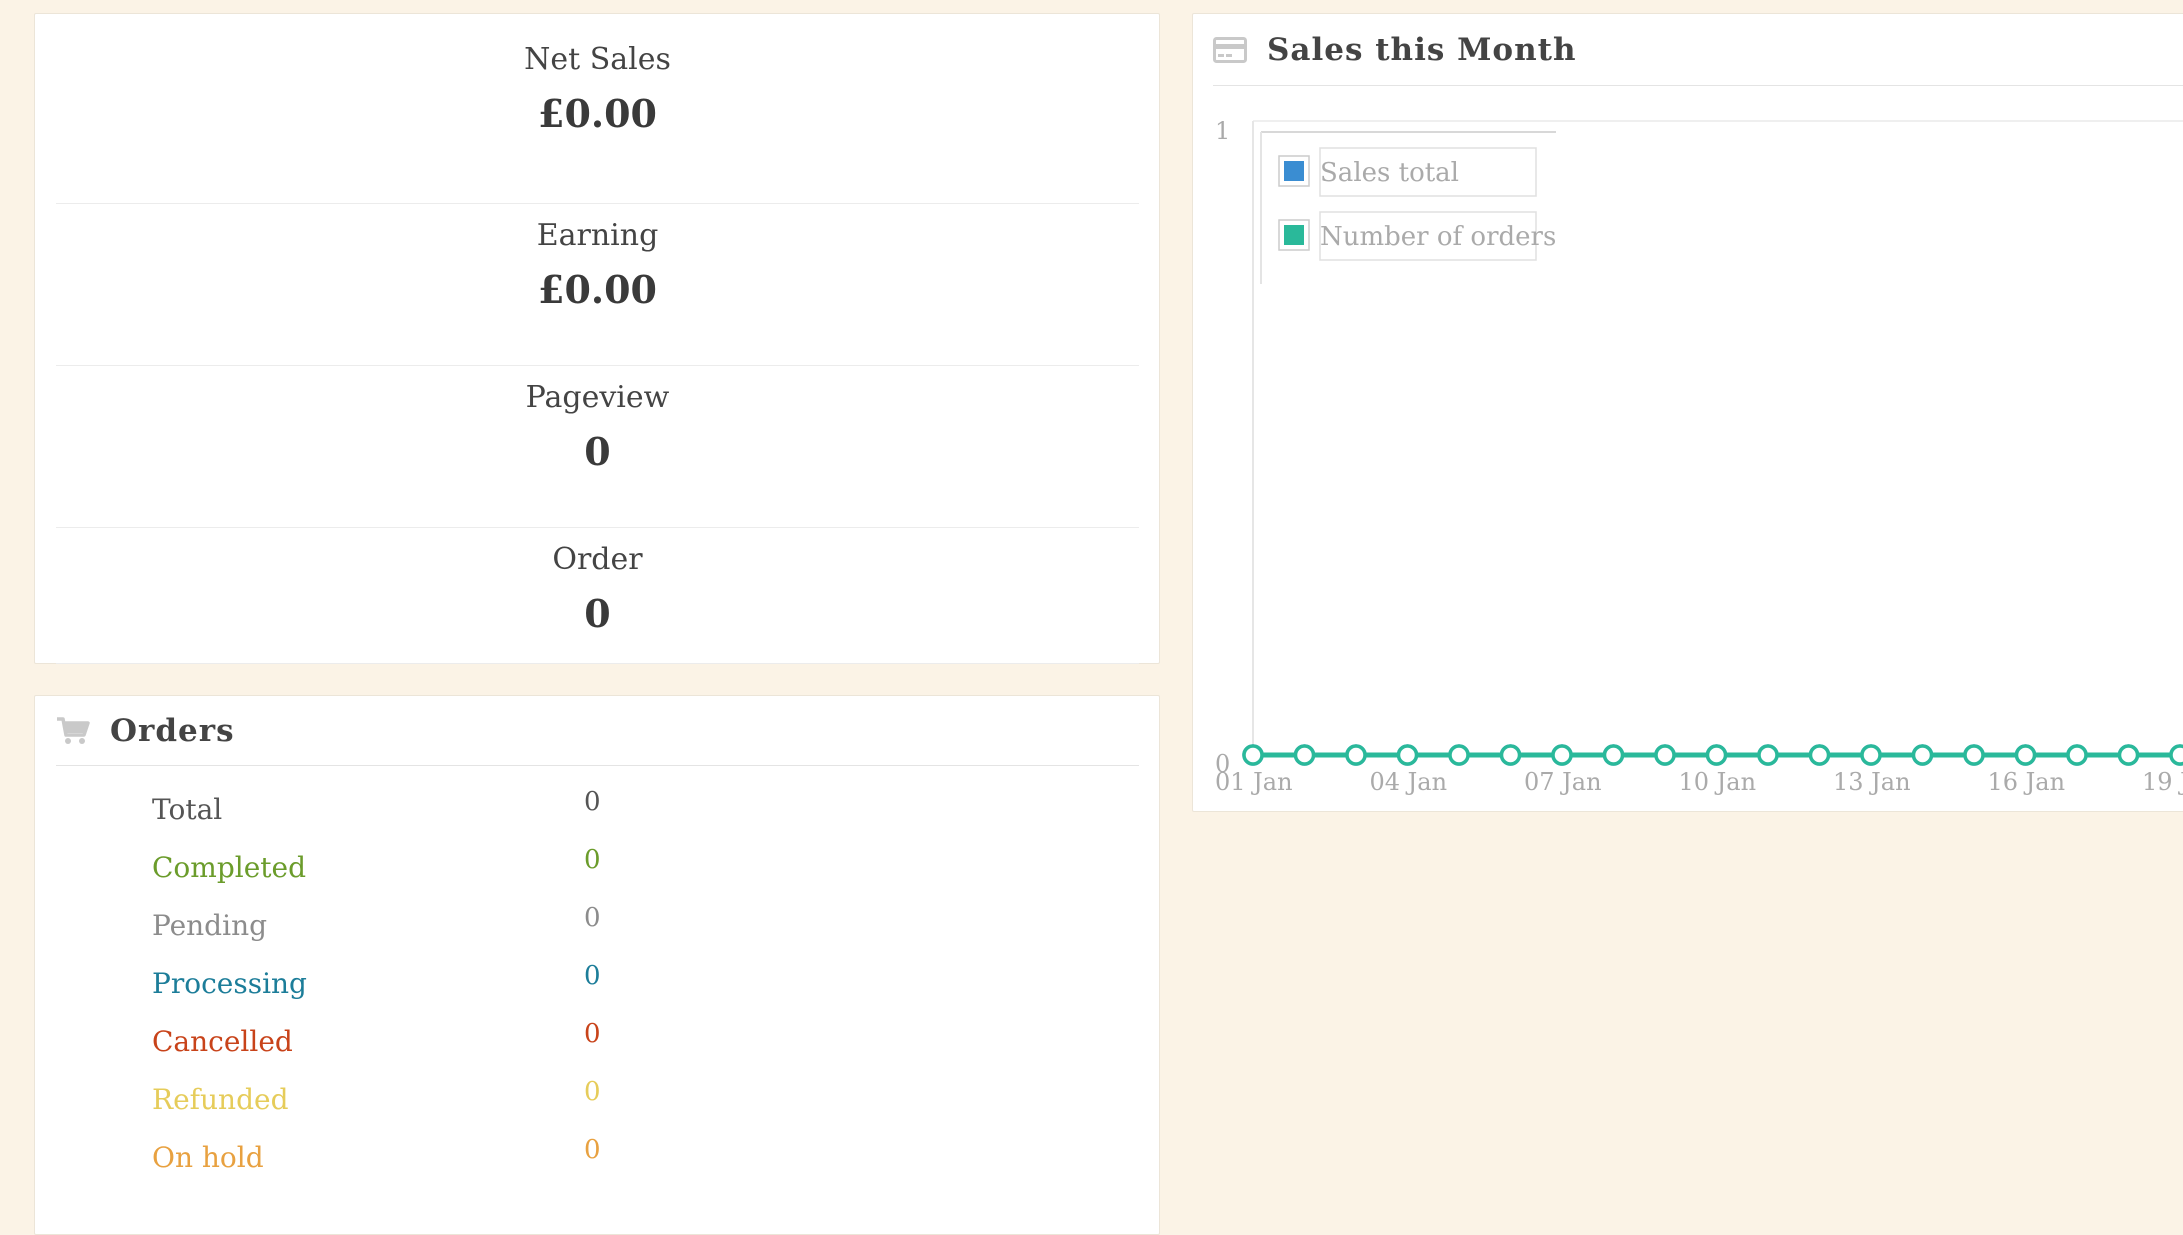 The width and height of the screenshot is (2183, 1235). I want to click on legend-label: Number of orders, so click(1438, 237).